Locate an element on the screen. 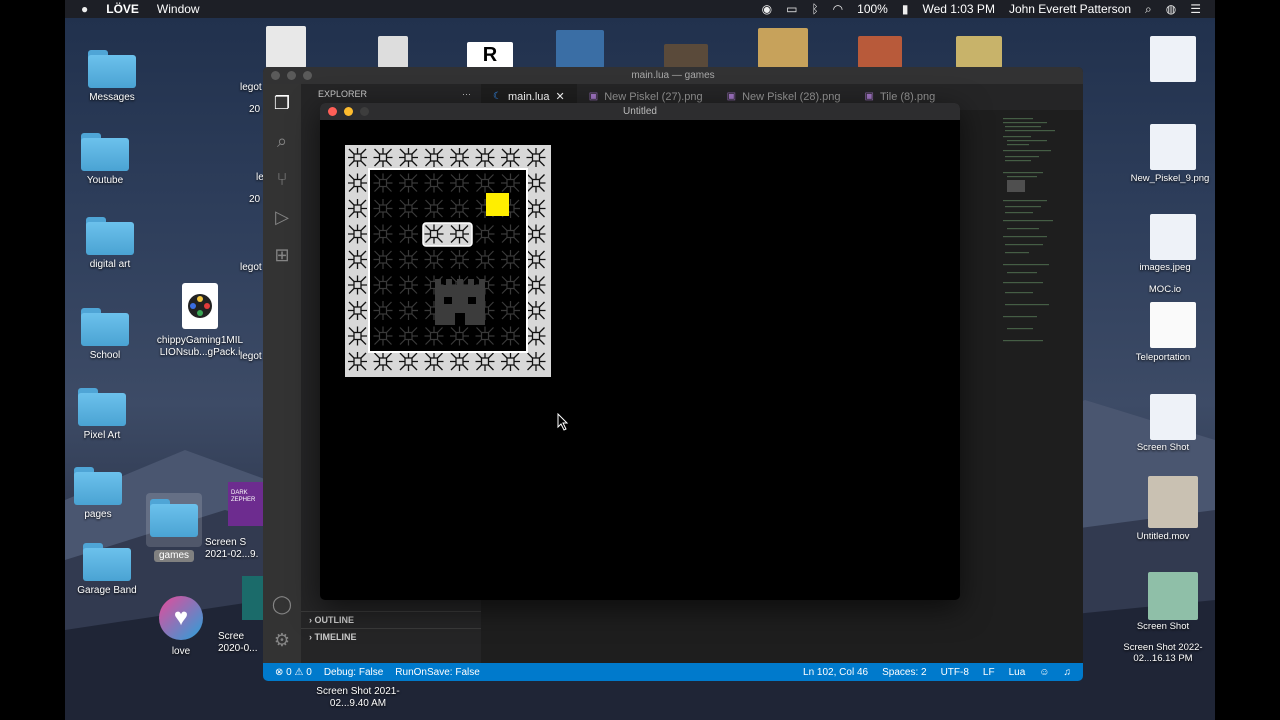 The height and width of the screenshot is (720, 1280). document-file-icon is located at coordinates (1173, 325).